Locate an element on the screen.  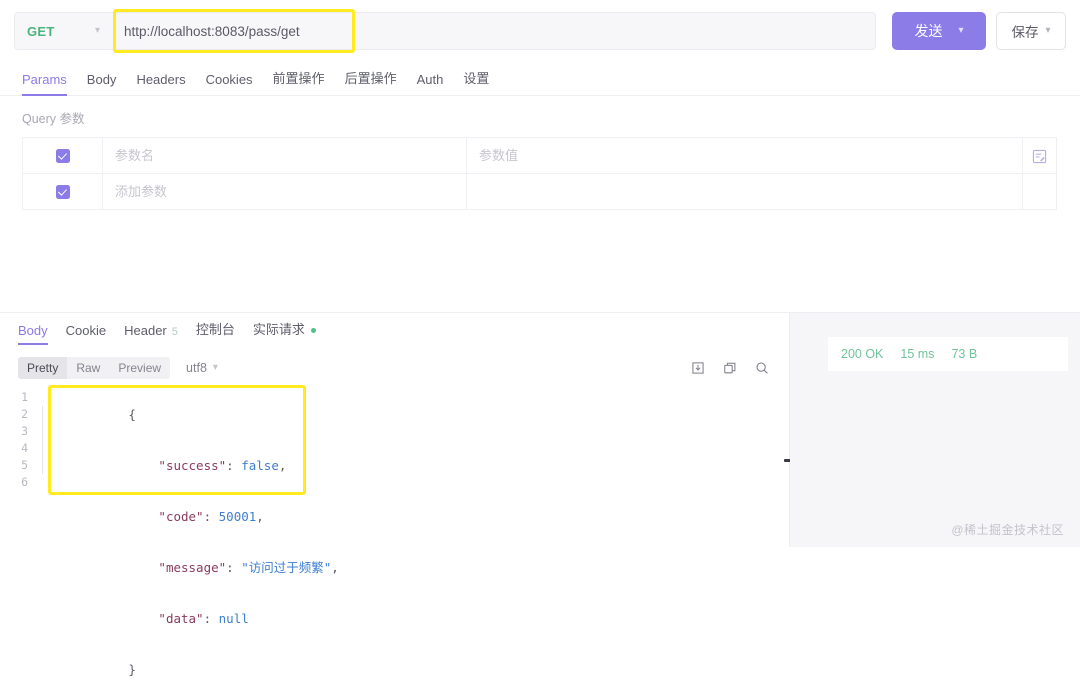
request-bar: GET ▾ 发送 ▾ 保存 ▾ is located at coordinates (540, 31).